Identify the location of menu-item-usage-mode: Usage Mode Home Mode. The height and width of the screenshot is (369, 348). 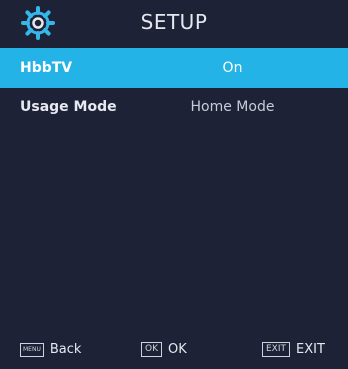
(174, 107).